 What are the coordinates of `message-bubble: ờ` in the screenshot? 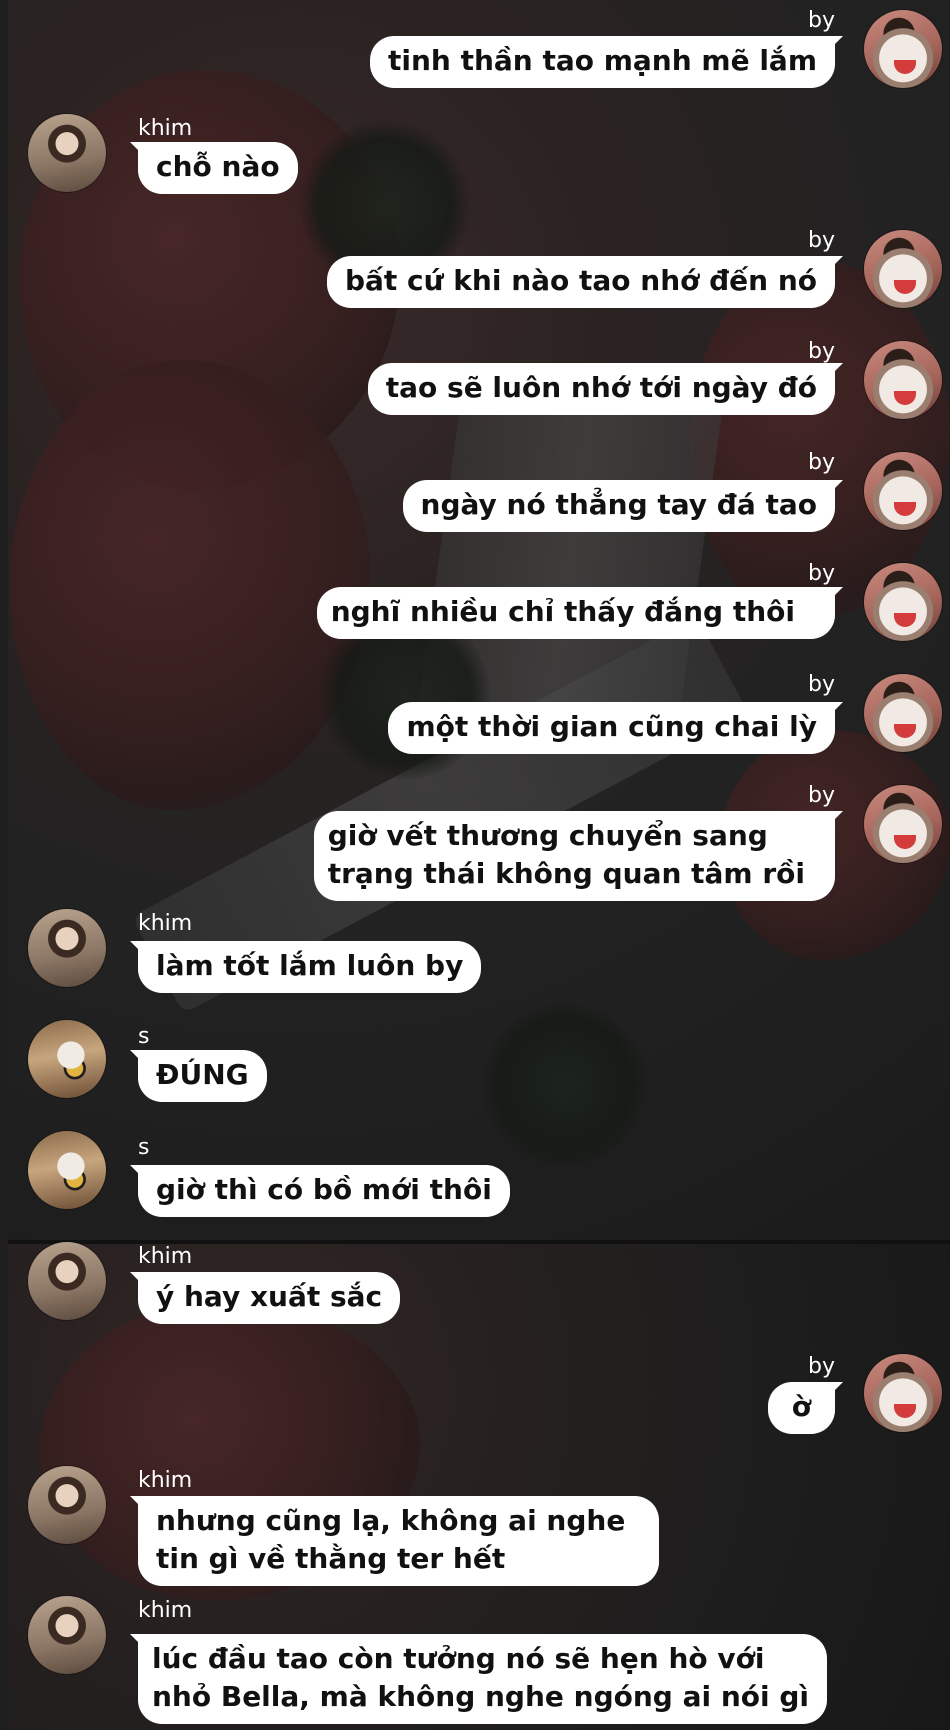 It's located at (805, 1408).